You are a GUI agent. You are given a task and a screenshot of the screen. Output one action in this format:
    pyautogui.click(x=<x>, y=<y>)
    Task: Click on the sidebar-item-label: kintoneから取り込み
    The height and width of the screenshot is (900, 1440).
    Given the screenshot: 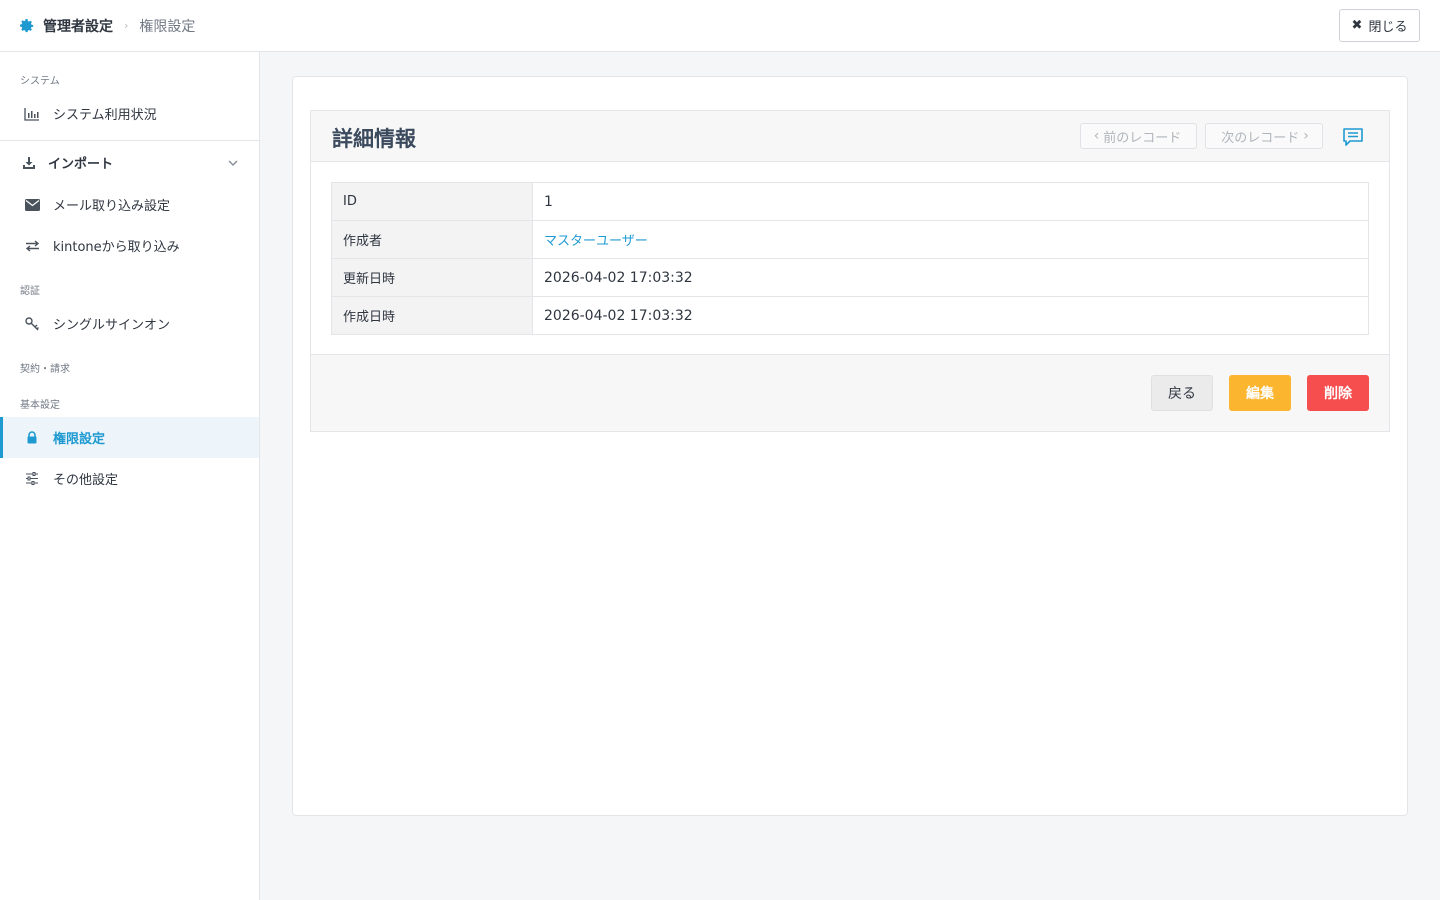 What is the action you would take?
    pyautogui.click(x=116, y=247)
    